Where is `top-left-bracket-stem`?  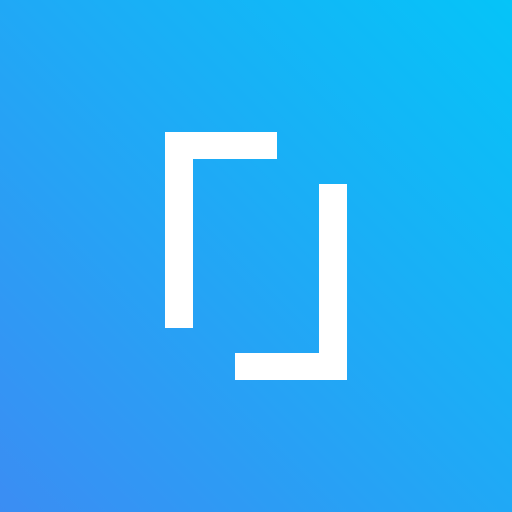 top-left-bracket-stem is located at coordinates (179, 230).